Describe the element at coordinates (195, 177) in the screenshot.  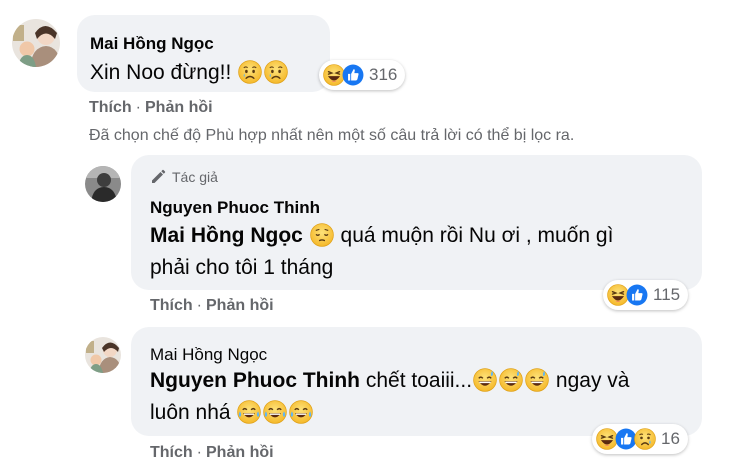
I see `author-badge-label: Tác giả` at that location.